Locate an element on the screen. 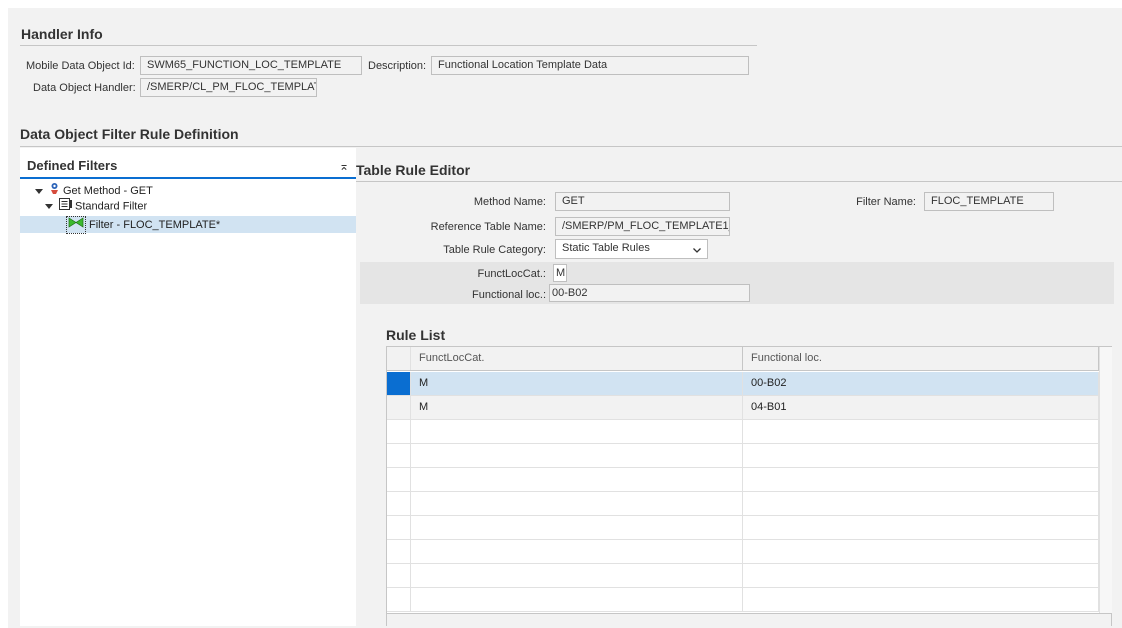  column-header-functional-loc: Functional loc. is located at coordinates (921, 358).